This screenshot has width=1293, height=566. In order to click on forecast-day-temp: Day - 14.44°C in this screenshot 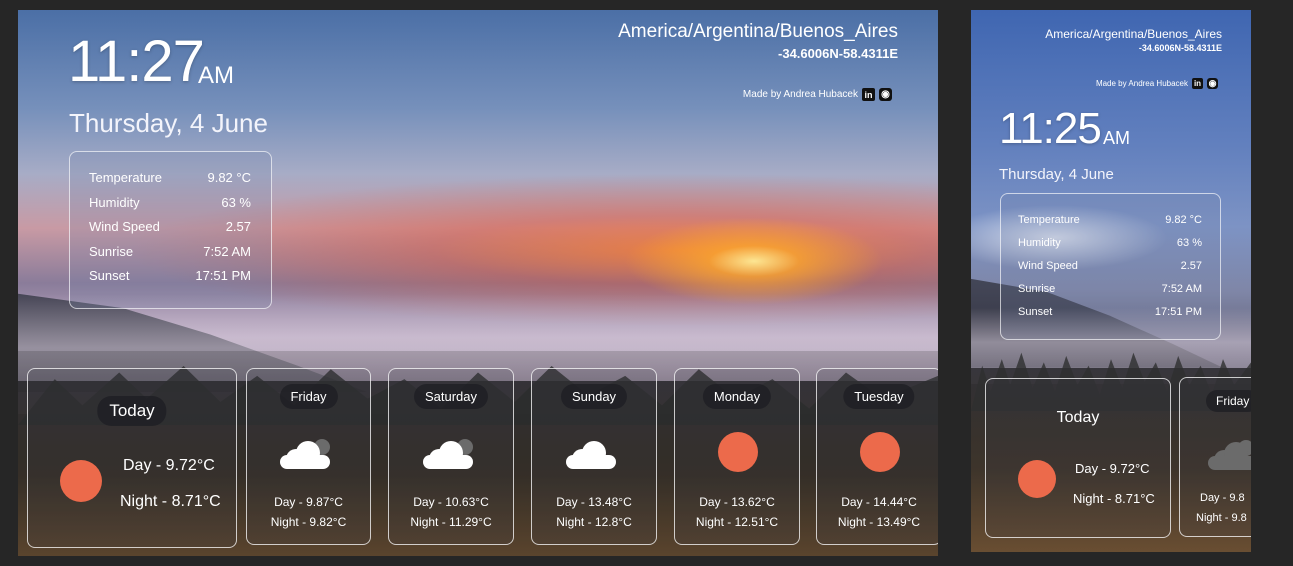, I will do `click(879, 502)`.